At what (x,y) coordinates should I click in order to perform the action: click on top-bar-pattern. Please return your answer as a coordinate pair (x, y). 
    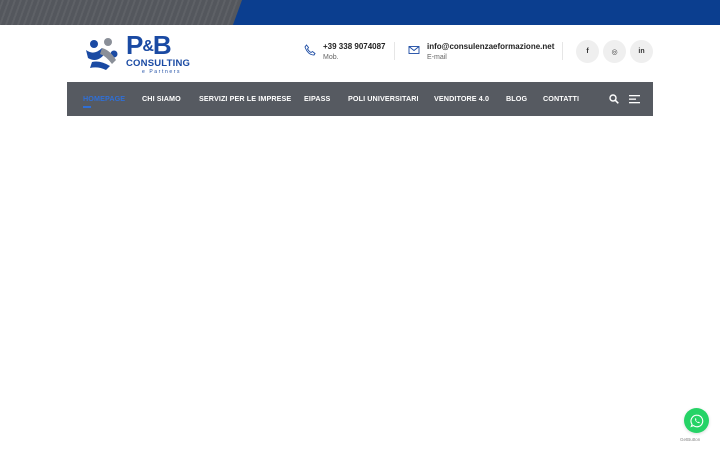
    Looking at the image, I should click on (121, 12).